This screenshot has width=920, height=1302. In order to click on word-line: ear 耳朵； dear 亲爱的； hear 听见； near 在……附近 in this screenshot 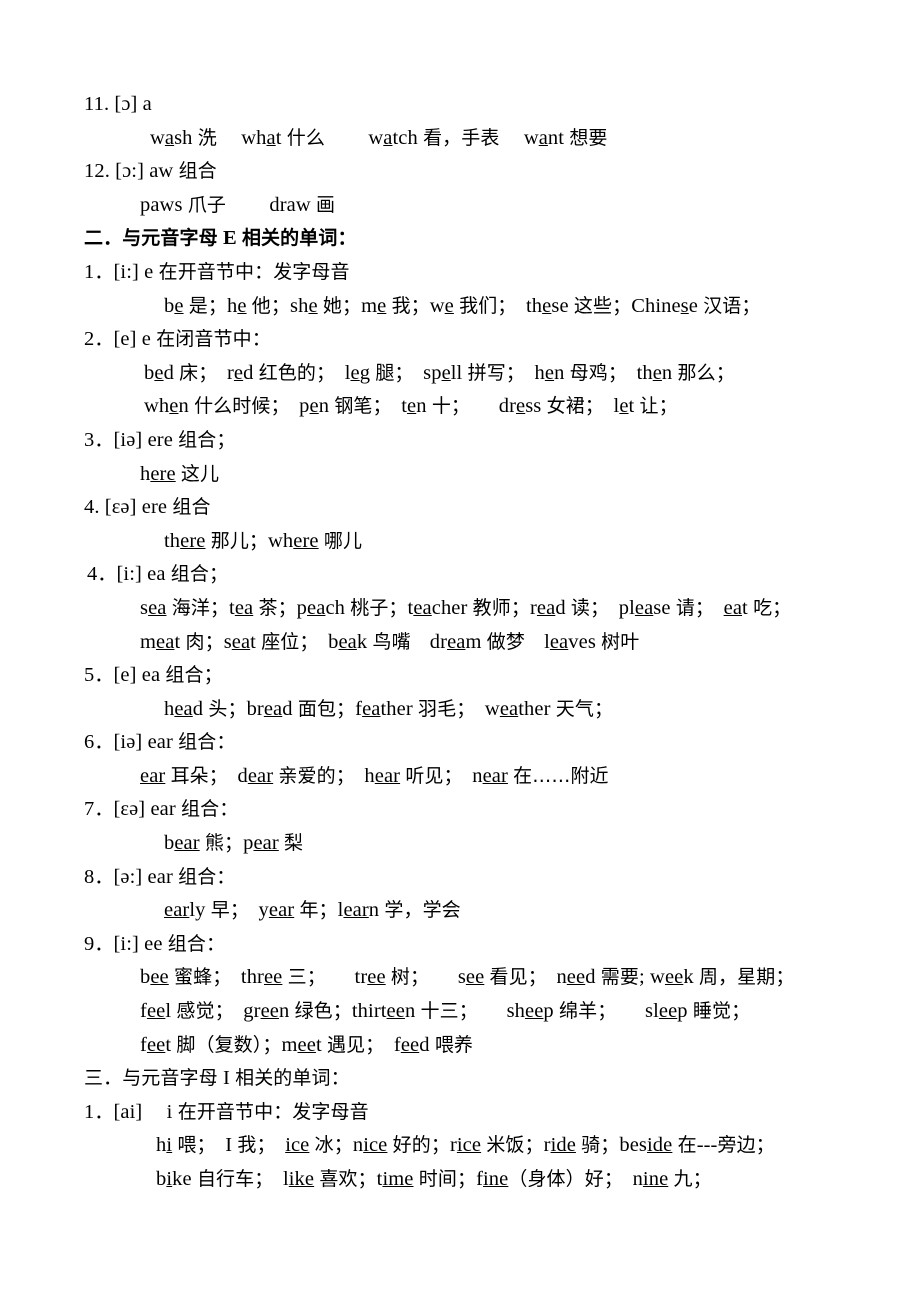, I will do `click(374, 775)`.